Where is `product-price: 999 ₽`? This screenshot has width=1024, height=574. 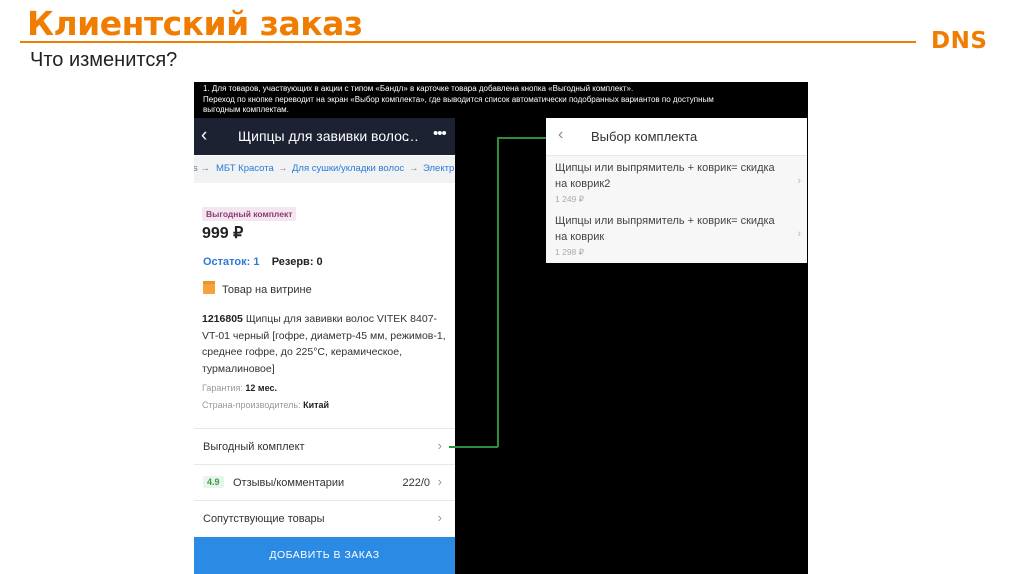
product-price: 999 ₽ is located at coordinates (223, 233).